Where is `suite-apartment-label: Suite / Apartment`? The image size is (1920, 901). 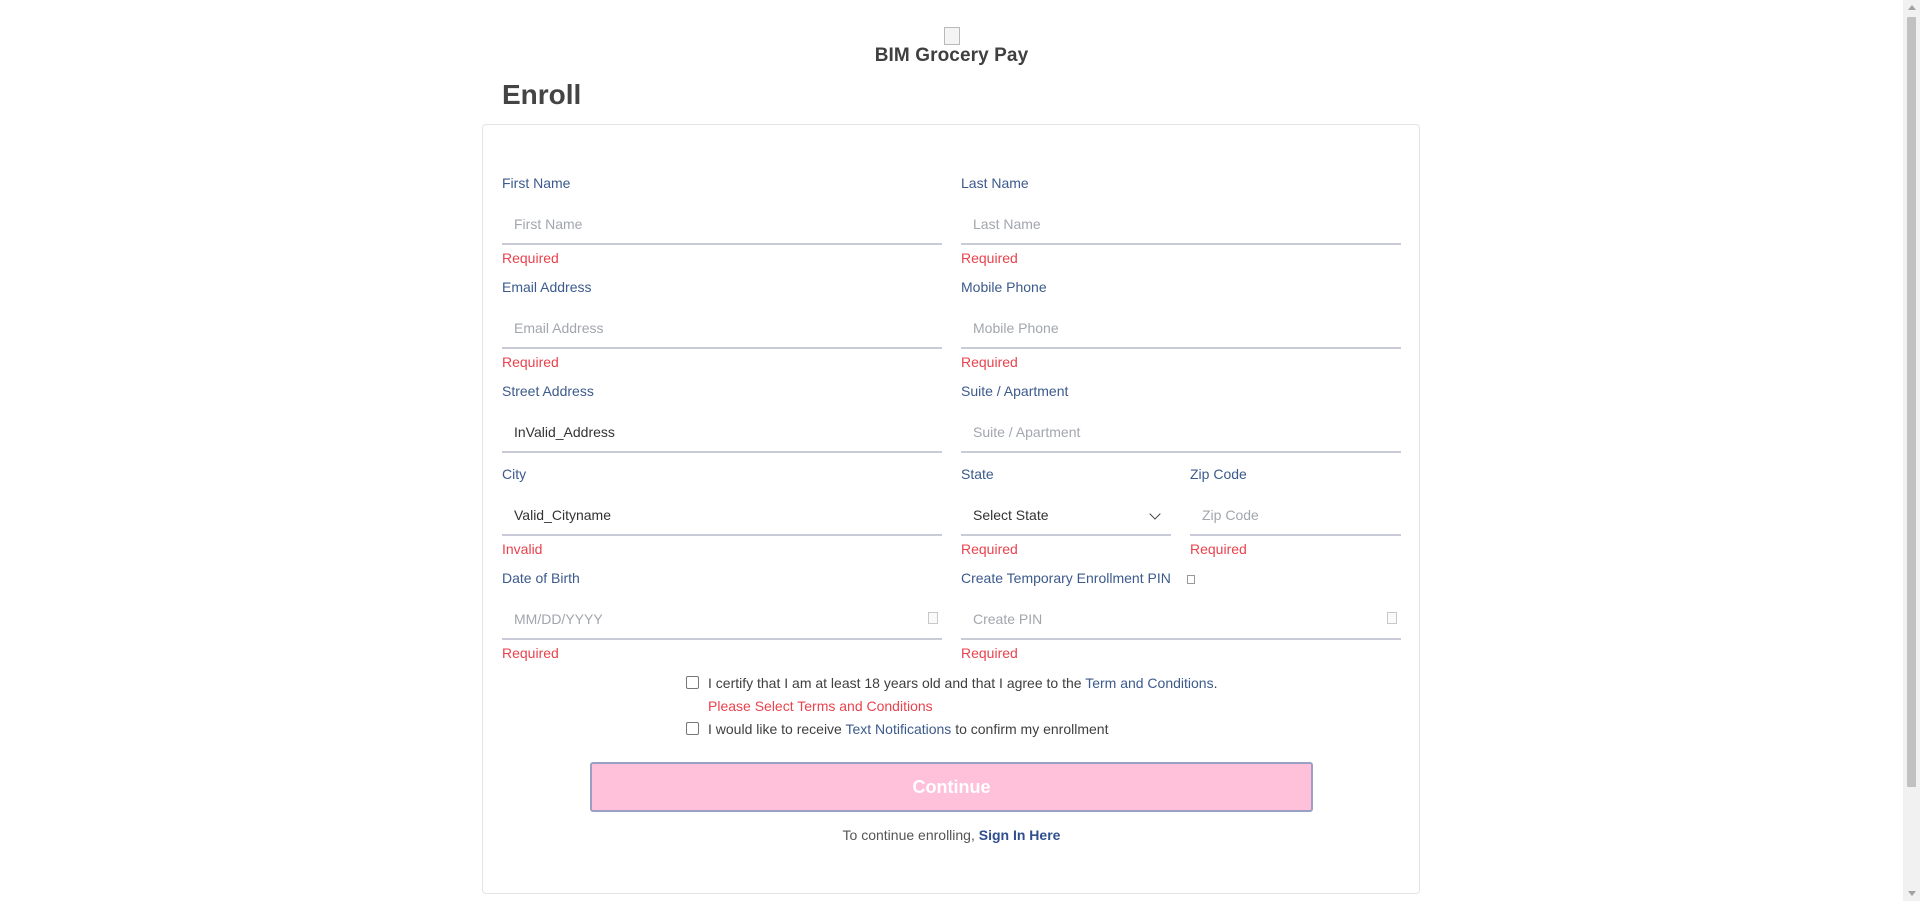 suite-apartment-label: Suite / Apartment is located at coordinates (1015, 391).